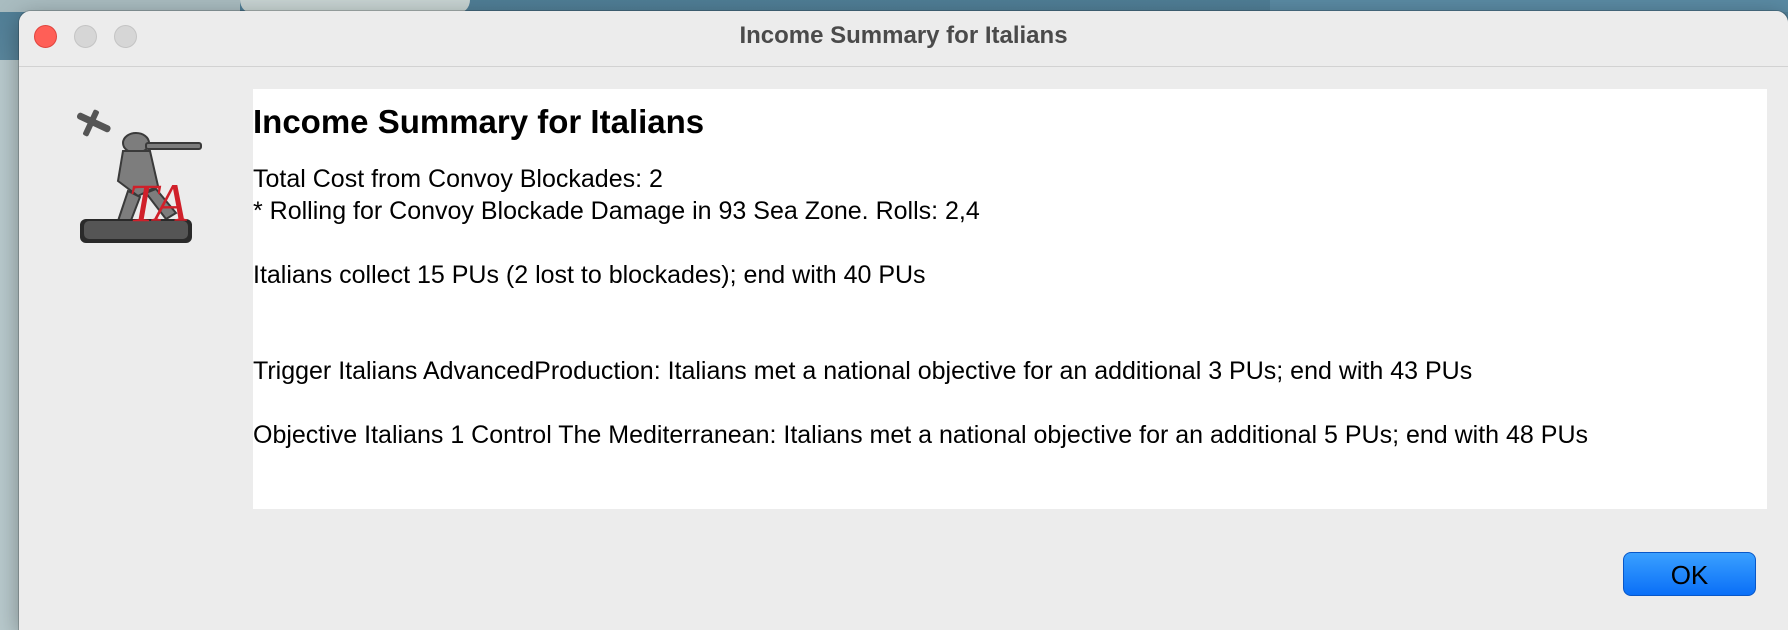 The width and height of the screenshot is (1788, 630). I want to click on triplea-soldier-icon: TA, so click(139, 176).